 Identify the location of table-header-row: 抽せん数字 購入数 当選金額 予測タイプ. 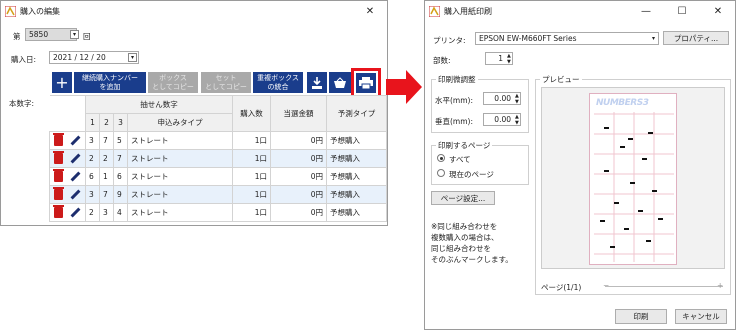
(218, 113).